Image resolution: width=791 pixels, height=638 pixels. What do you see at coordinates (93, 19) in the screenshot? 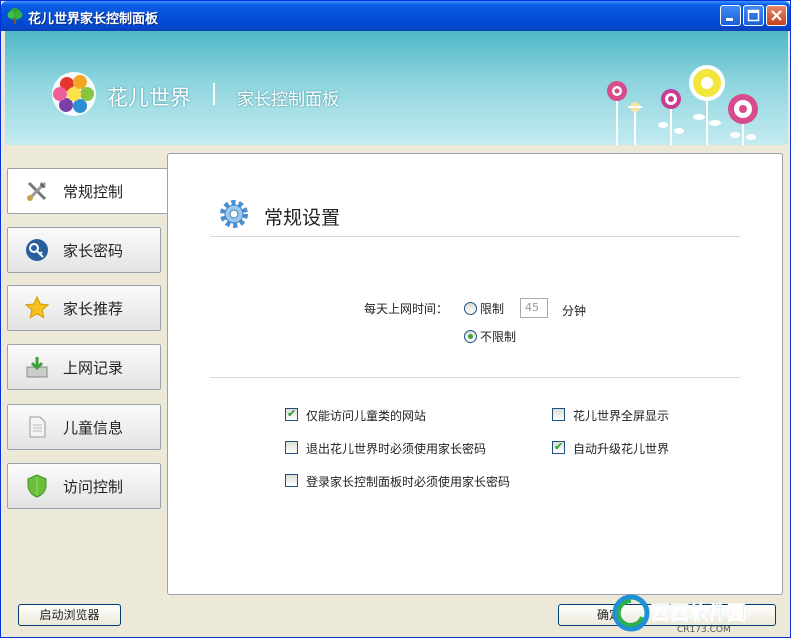
I see `window-title: 花儿世界家长控制面板` at bounding box center [93, 19].